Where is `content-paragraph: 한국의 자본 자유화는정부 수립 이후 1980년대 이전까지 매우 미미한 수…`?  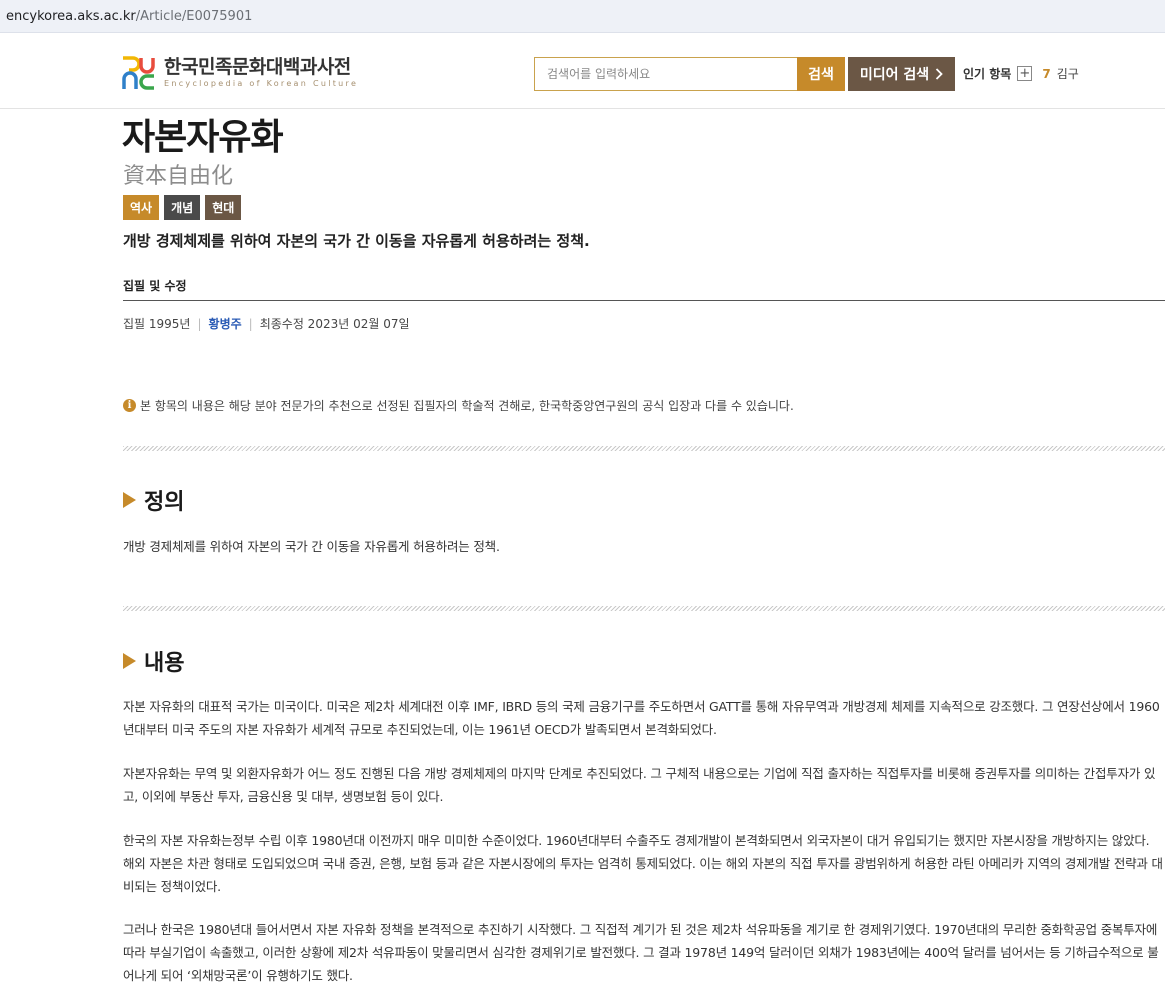
content-paragraph: 한국의 자본 자유화는정부 수립 이후 1980년대 이전까지 매우 미미한 수… is located at coordinates (643, 863).